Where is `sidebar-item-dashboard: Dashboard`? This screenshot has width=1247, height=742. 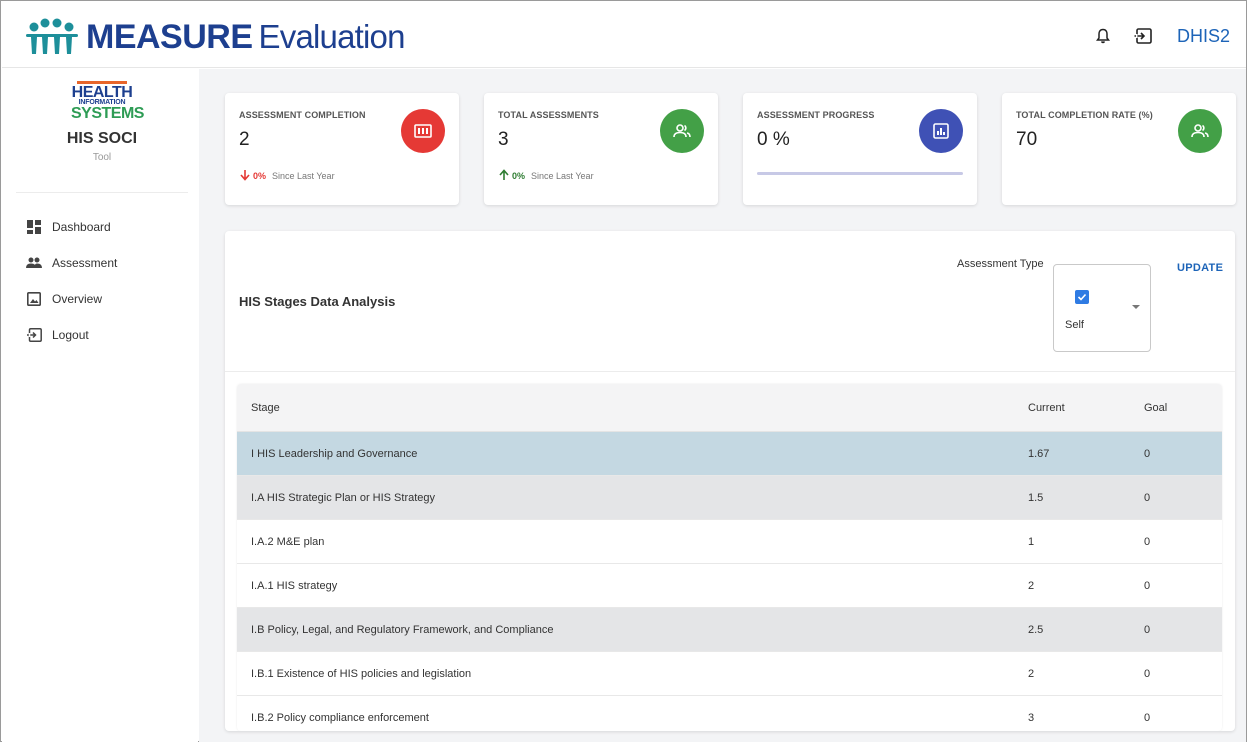
sidebar-item-dashboard: Dashboard is located at coordinates (100, 227).